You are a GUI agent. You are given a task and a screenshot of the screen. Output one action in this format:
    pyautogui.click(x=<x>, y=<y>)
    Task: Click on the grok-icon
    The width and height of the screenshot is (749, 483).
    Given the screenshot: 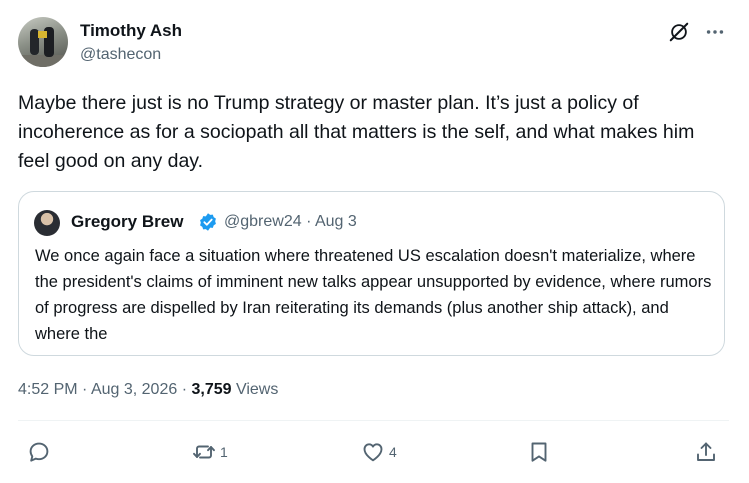 What is the action you would take?
    pyautogui.click(x=679, y=32)
    